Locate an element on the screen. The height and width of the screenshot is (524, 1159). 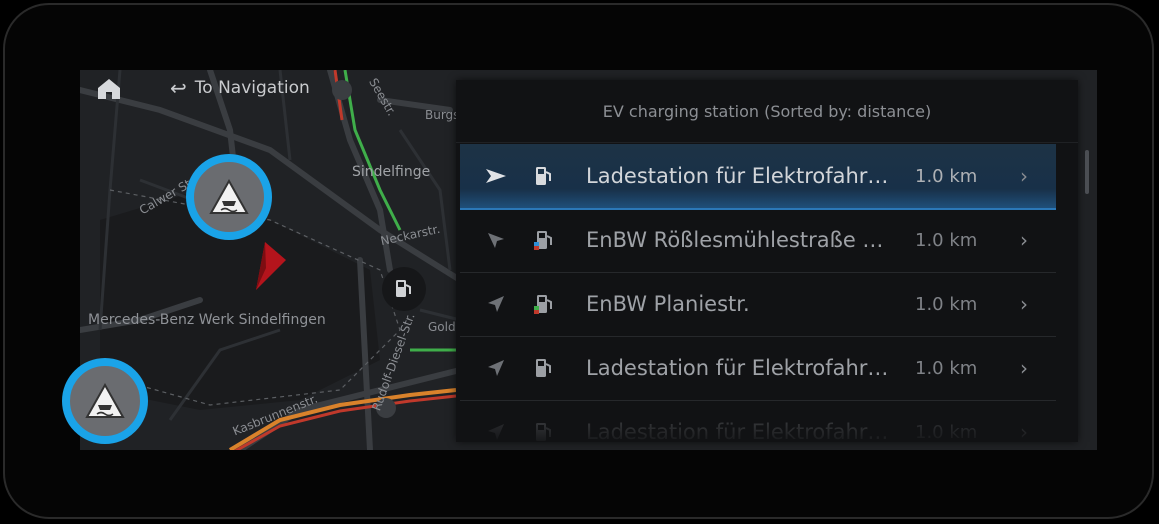
map-charging-station-marker is located at coordinates (404, 289).